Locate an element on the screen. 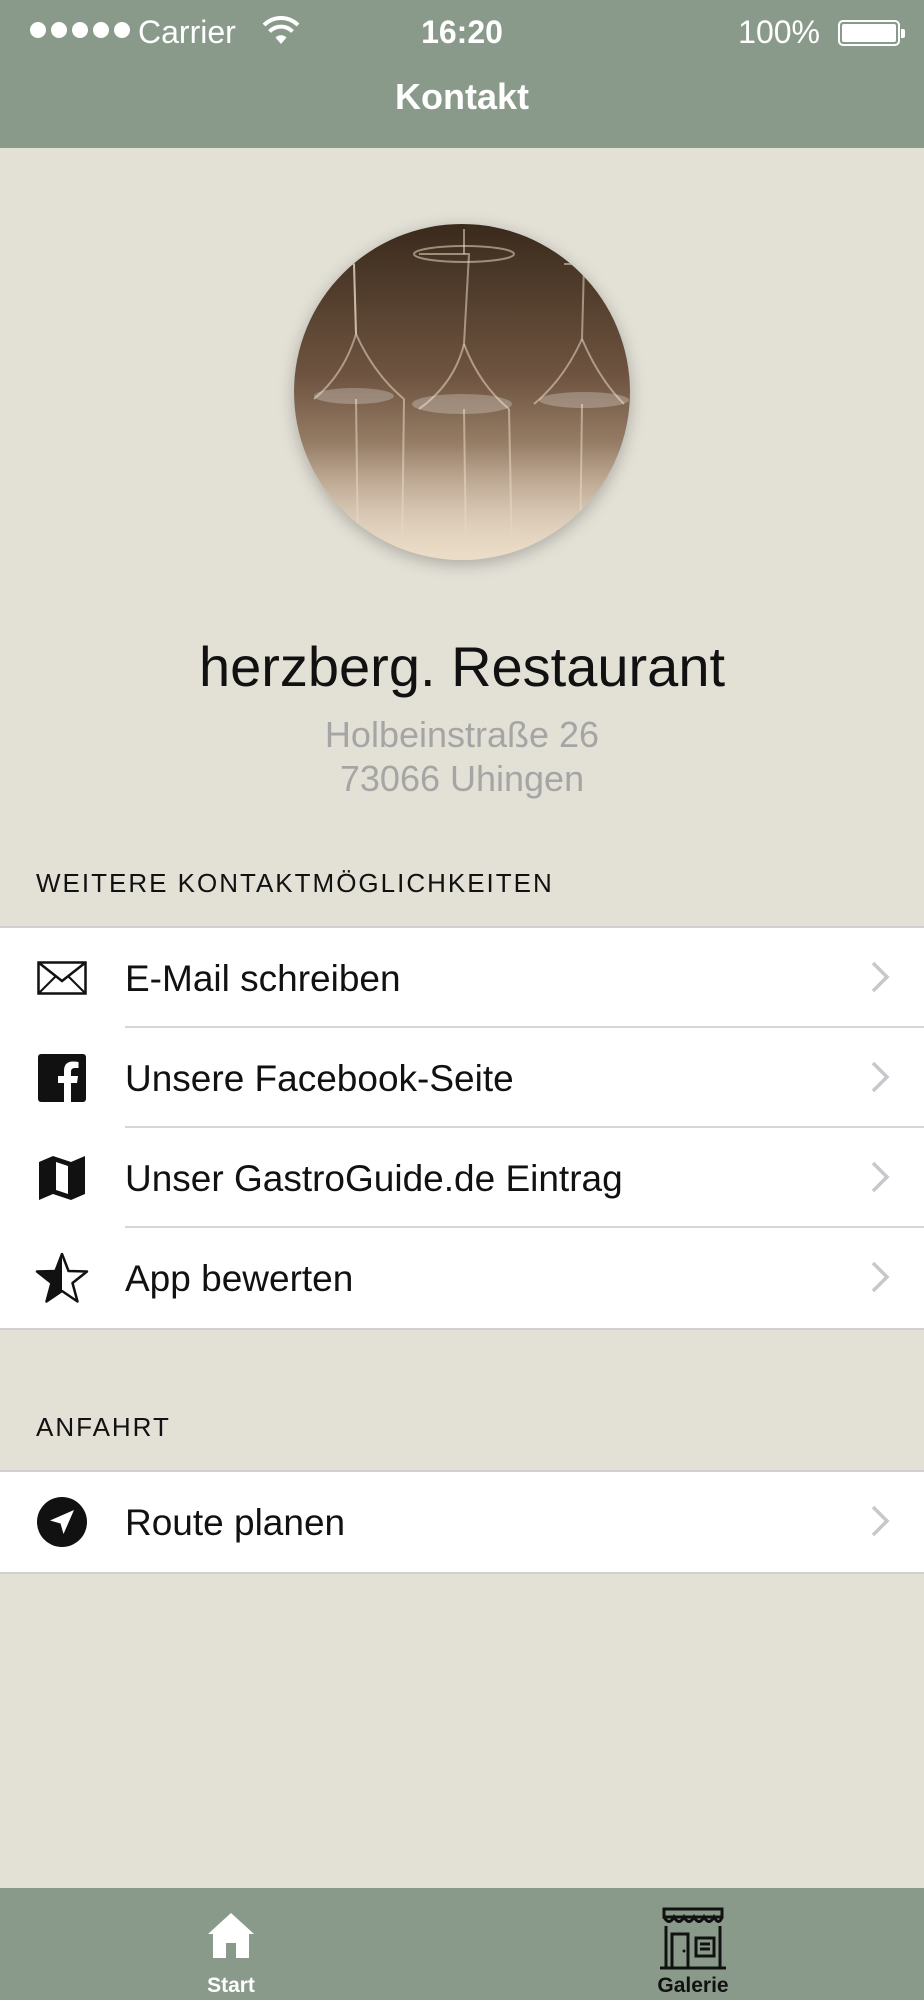  list-item-route: Route planen is located at coordinates (462, 1522).